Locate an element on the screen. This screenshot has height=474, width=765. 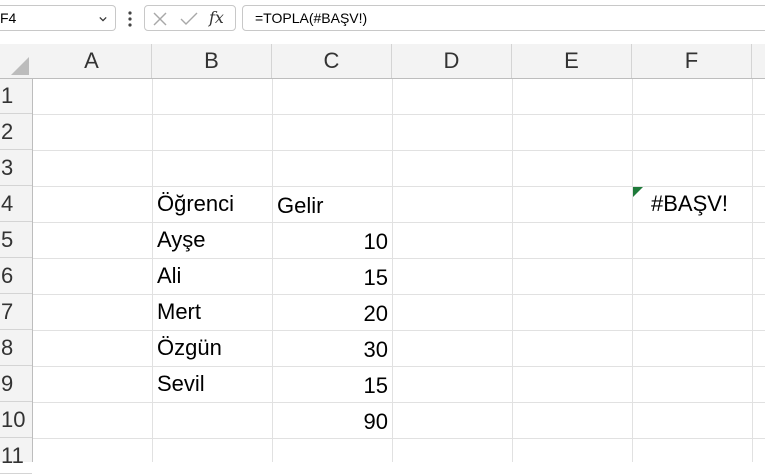
cell-c4: Gelir is located at coordinates (300, 206).